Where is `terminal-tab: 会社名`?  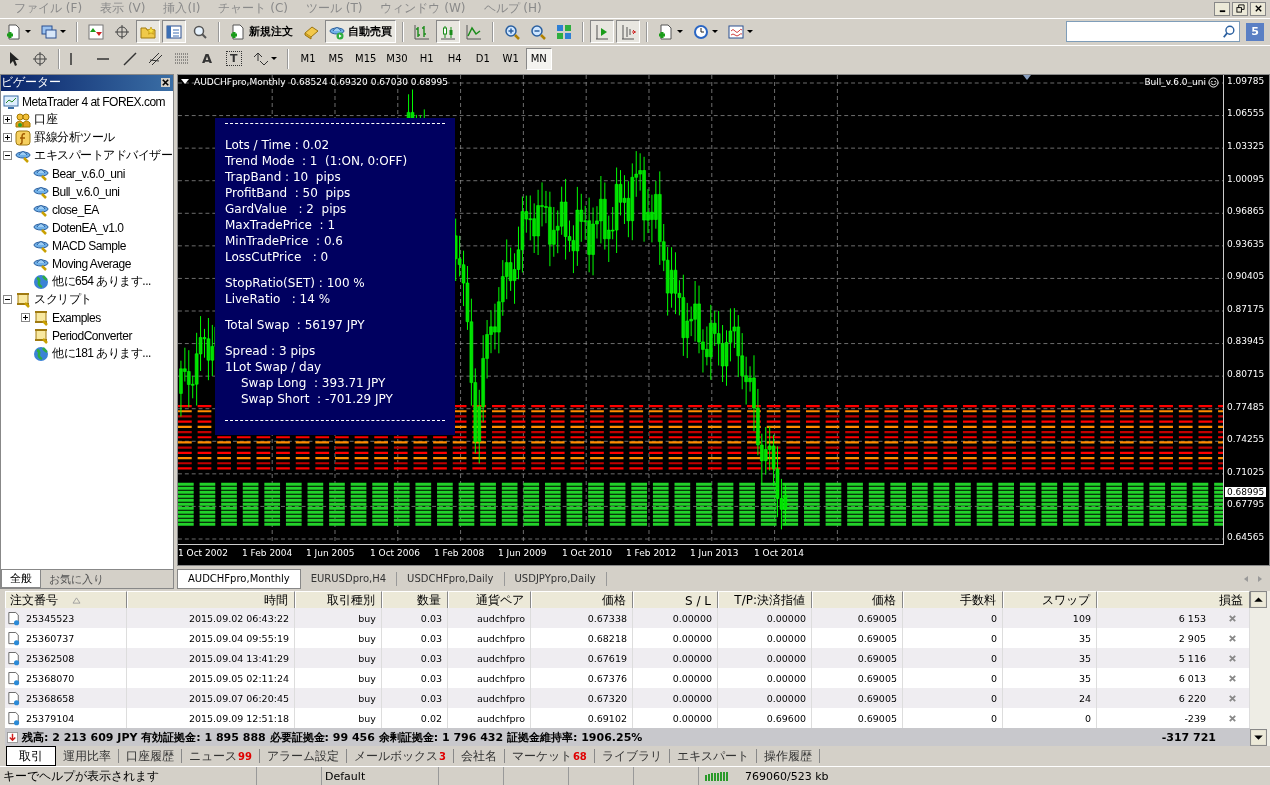
terminal-tab: 会社名 is located at coordinates (479, 756).